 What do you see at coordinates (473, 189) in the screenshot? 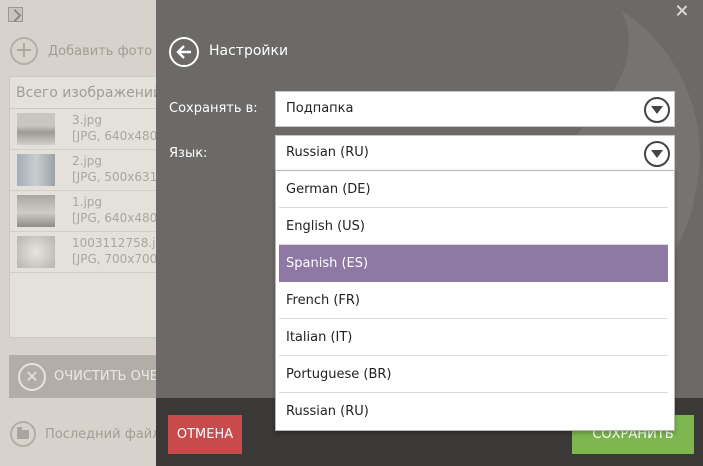
I see `language-option: German (DE)` at bounding box center [473, 189].